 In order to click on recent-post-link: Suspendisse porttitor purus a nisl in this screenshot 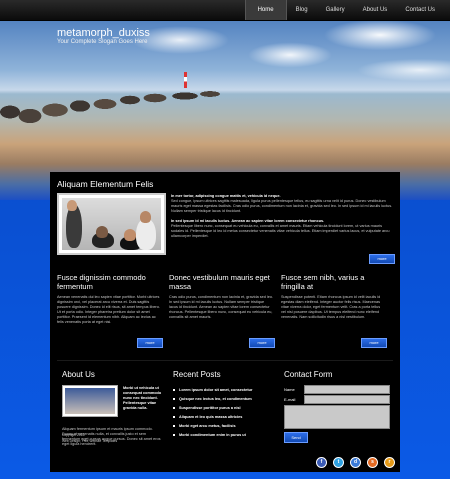, I will do `click(218, 408)`.